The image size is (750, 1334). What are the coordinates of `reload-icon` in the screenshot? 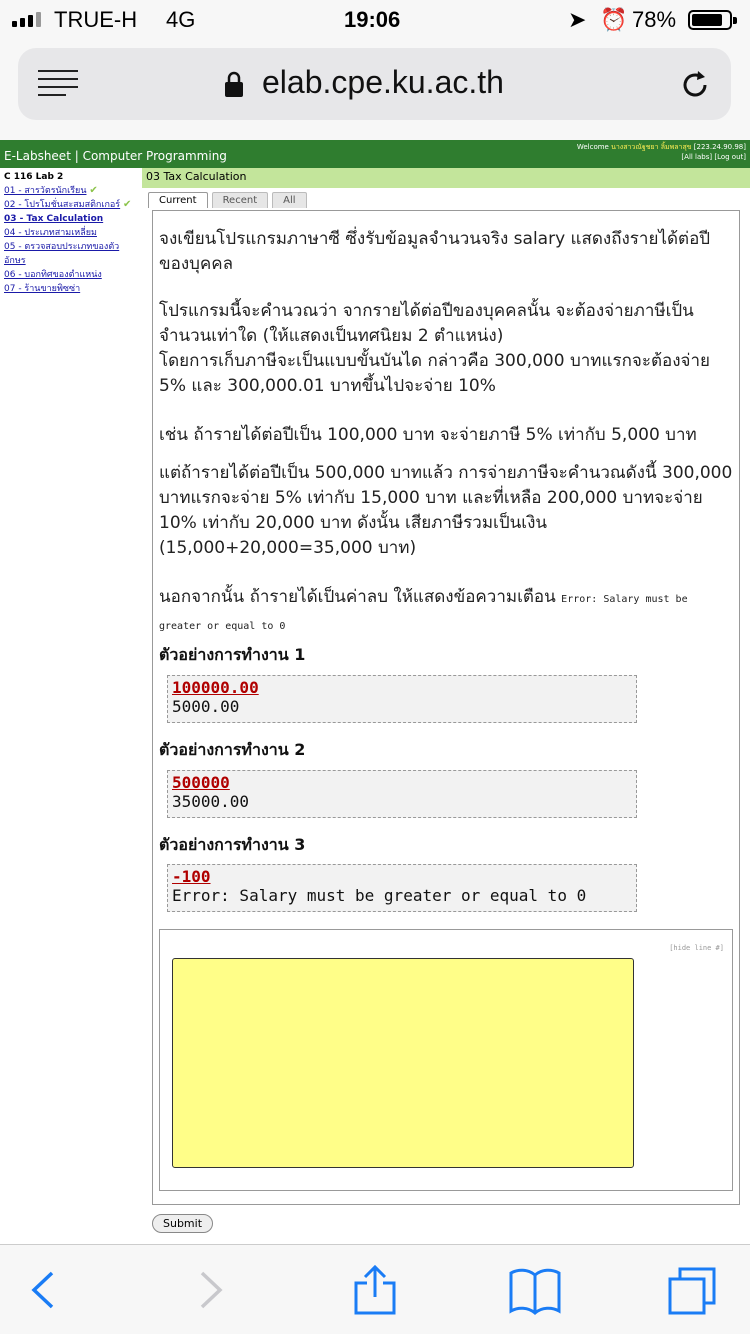 It's located at (695, 85).